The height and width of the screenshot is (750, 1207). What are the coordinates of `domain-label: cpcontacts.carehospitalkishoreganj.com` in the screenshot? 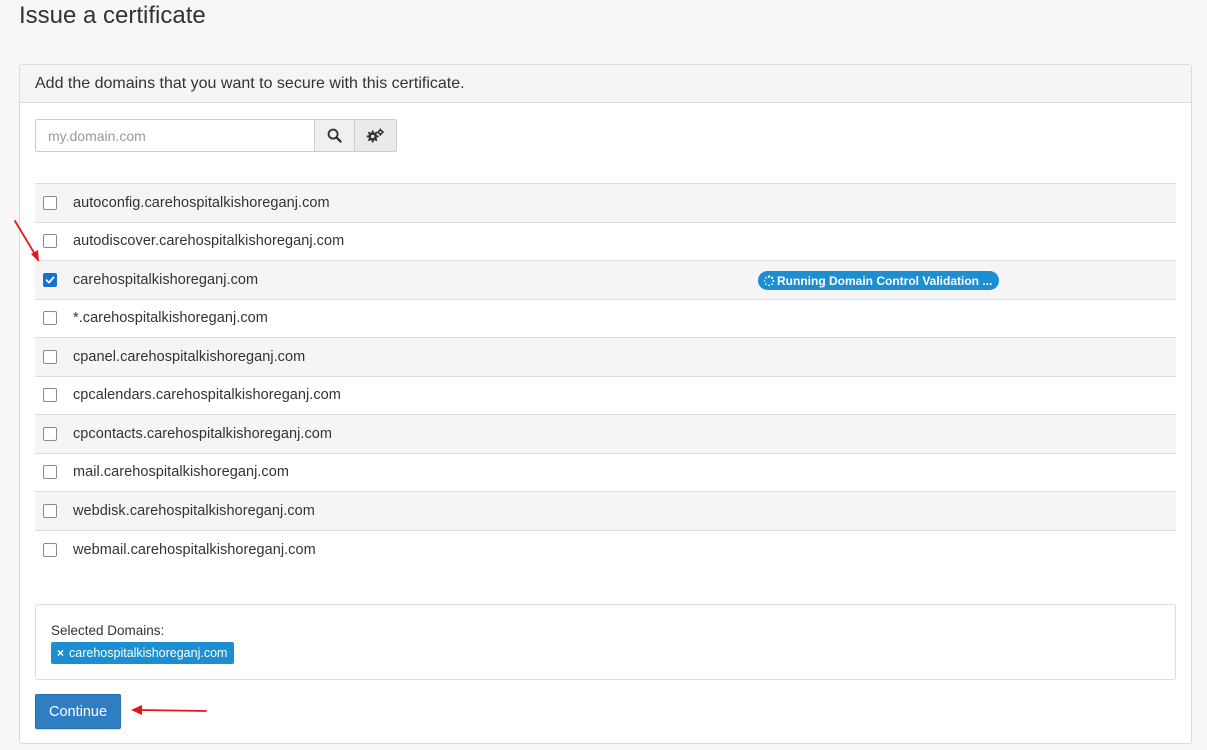 It's located at (203, 433).